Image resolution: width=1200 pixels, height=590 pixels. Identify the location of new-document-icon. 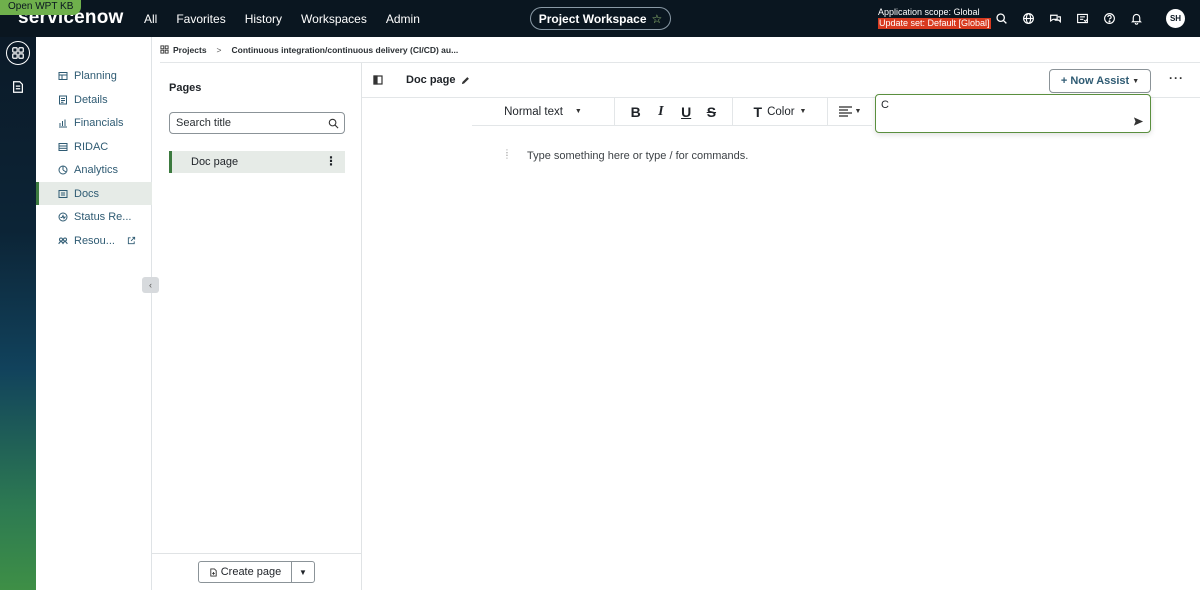
(213, 572).